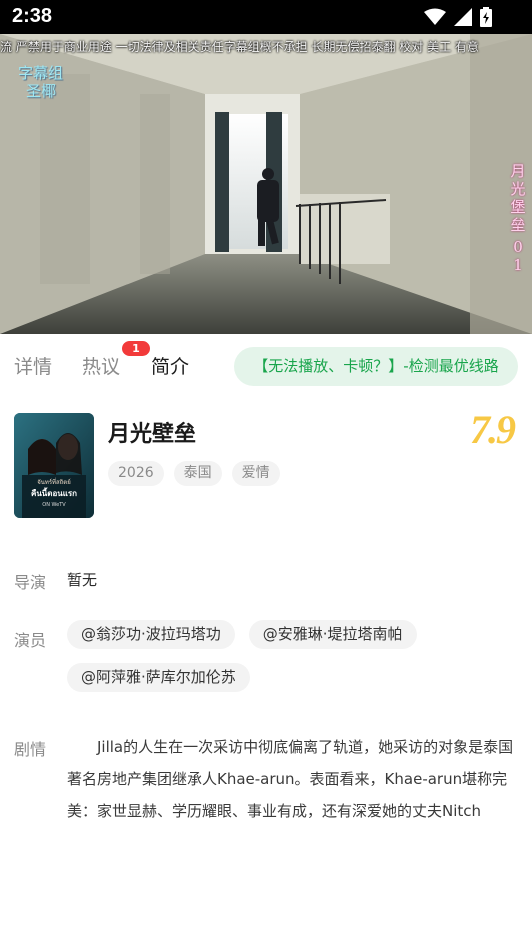 The height and width of the screenshot is (946, 532). Describe the element at coordinates (30, 640) in the screenshot. I see `actors-label: 演员` at that location.